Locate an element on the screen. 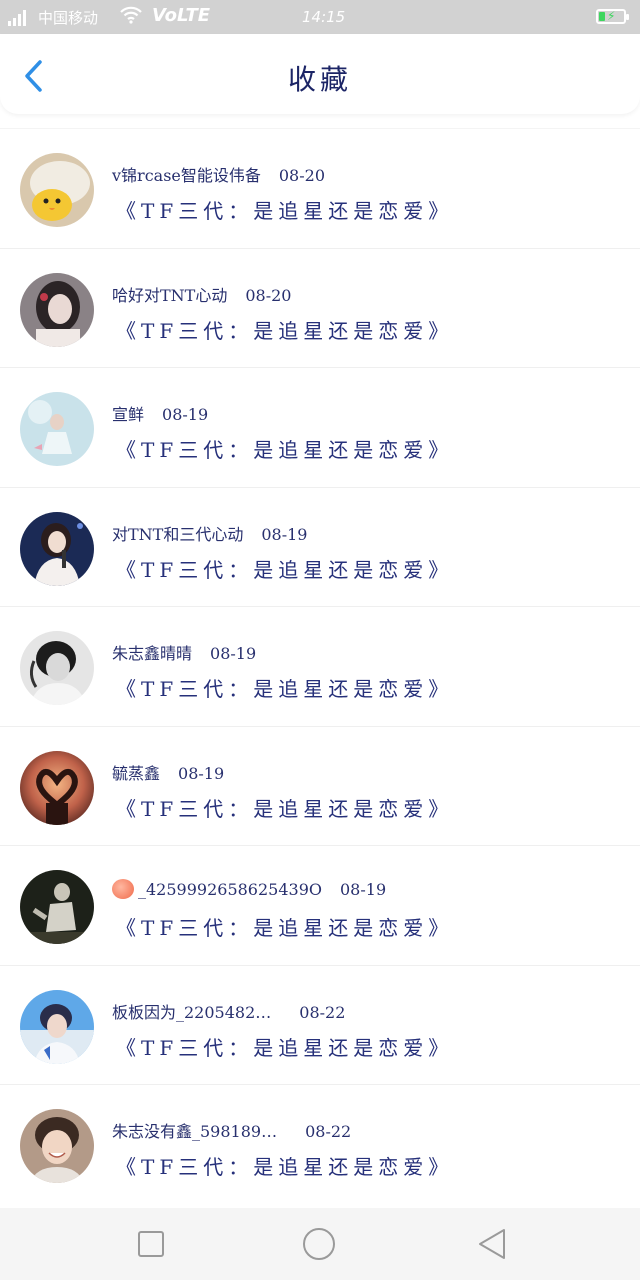 This screenshot has width=640, height=1280. navigation-bar is located at coordinates (320, 1244).